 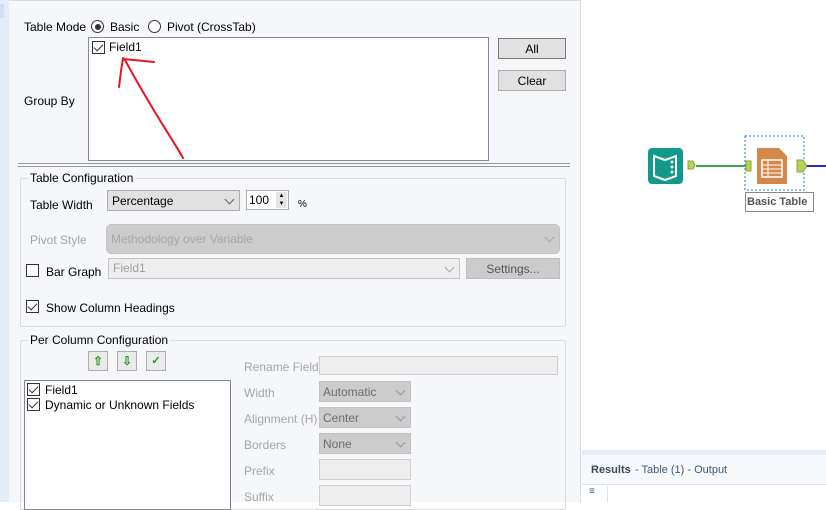 What do you see at coordinates (259, 200) in the screenshot?
I see `width-number-value: 100` at bounding box center [259, 200].